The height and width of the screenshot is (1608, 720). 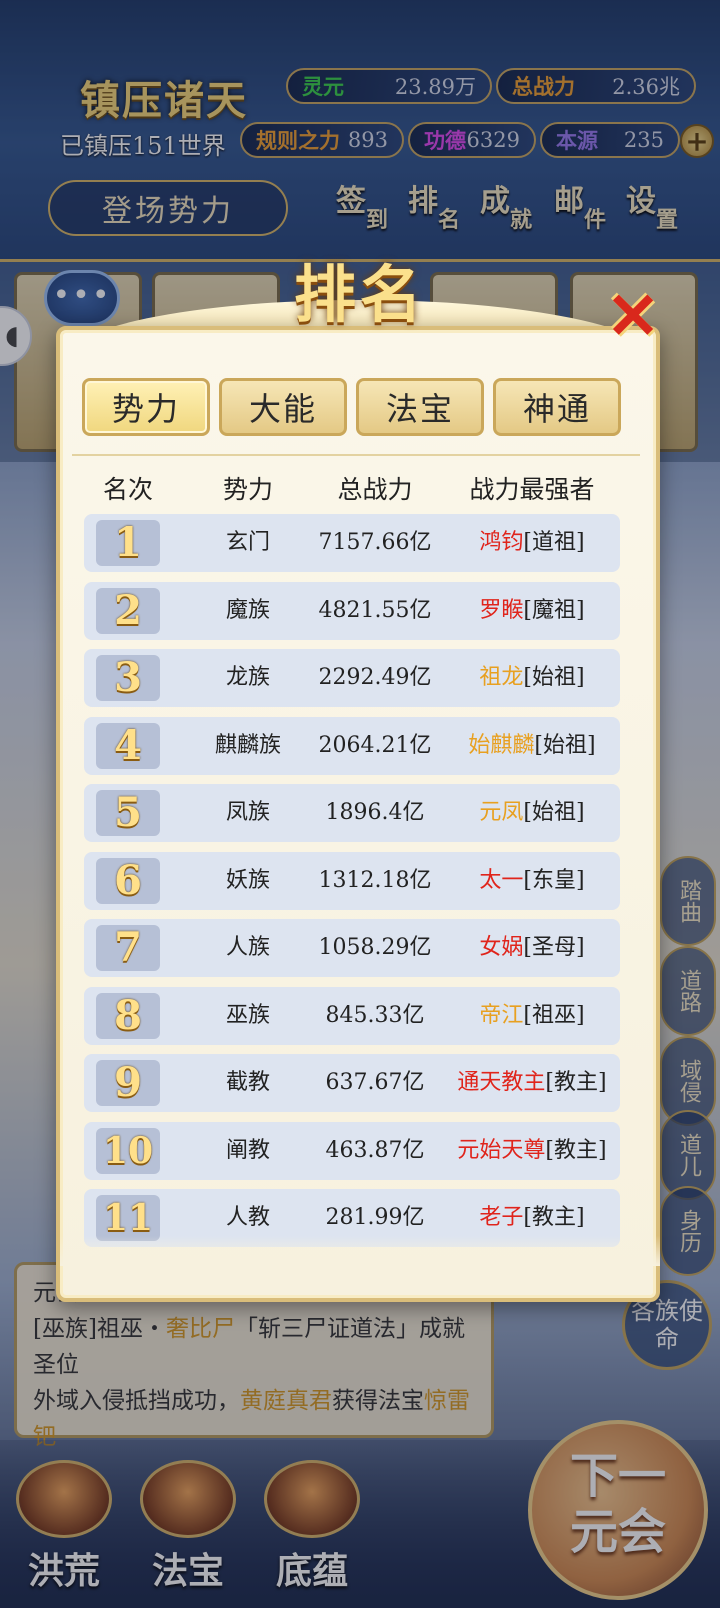 I want to click on rank-badge: 2, so click(x=128, y=611).